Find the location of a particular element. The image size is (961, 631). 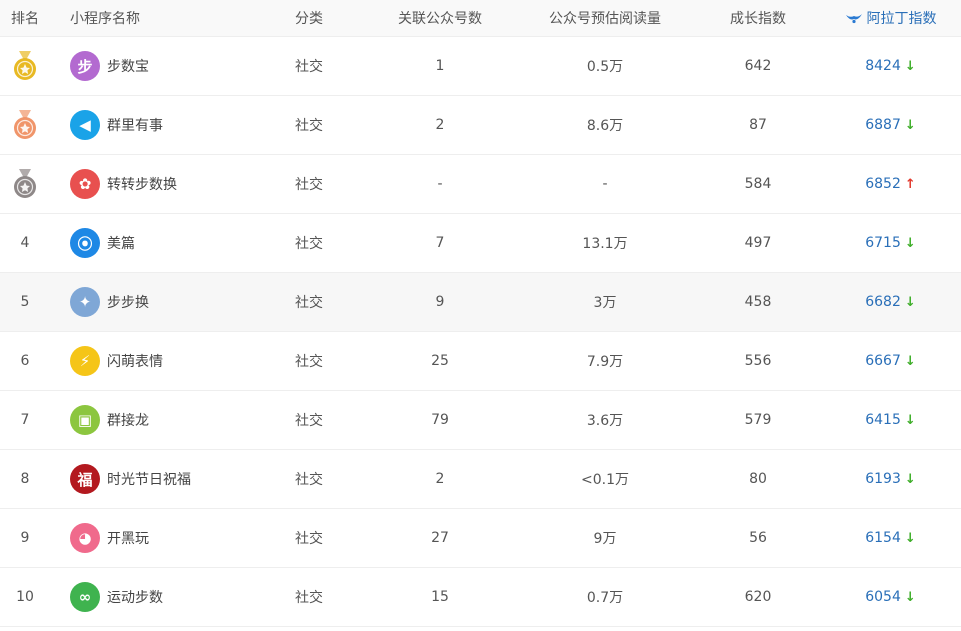

header-index: 阿拉丁指数 is located at coordinates (890, 18).